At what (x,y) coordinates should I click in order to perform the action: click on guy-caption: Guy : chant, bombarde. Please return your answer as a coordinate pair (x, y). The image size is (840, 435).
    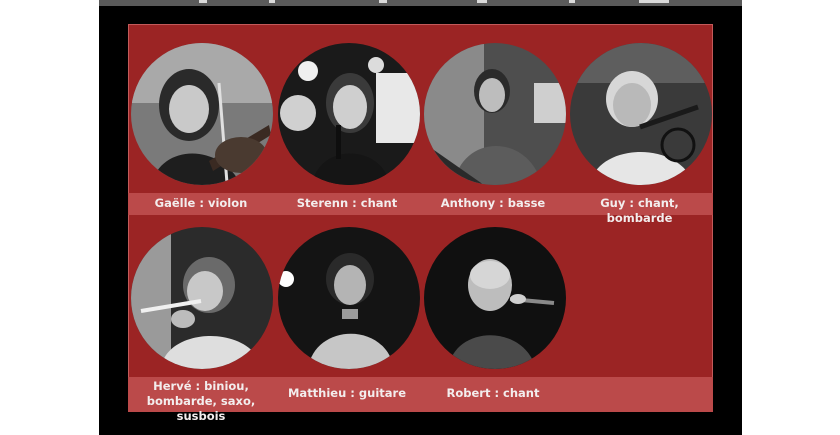
    Looking at the image, I should click on (639, 210).